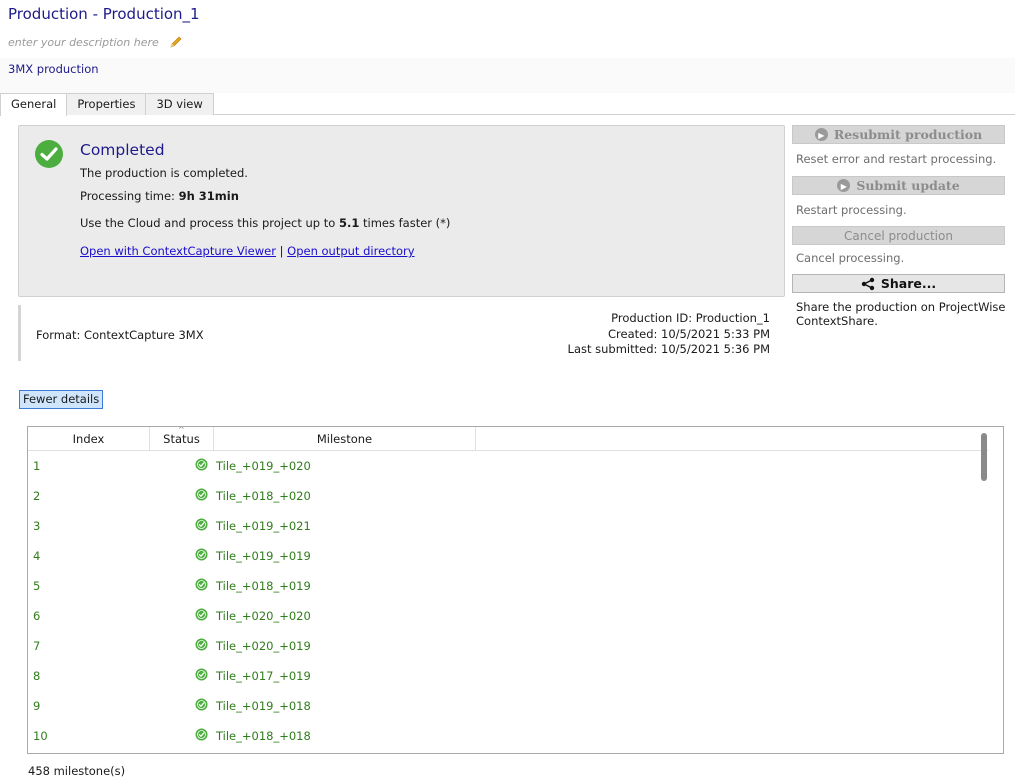 Image resolution: width=1015 pixels, height=781 pixels. What do you see at coordinates (37, 556) in the screenshot?
I see `row-index: 4` at bounding box center [37, 556].